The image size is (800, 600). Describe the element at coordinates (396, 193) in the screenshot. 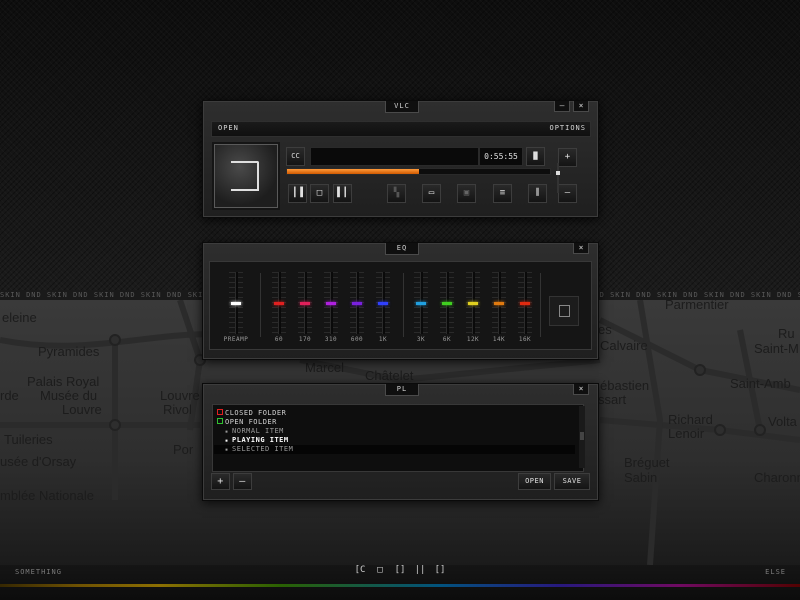

I see `frame-icon: ▚` at that location.